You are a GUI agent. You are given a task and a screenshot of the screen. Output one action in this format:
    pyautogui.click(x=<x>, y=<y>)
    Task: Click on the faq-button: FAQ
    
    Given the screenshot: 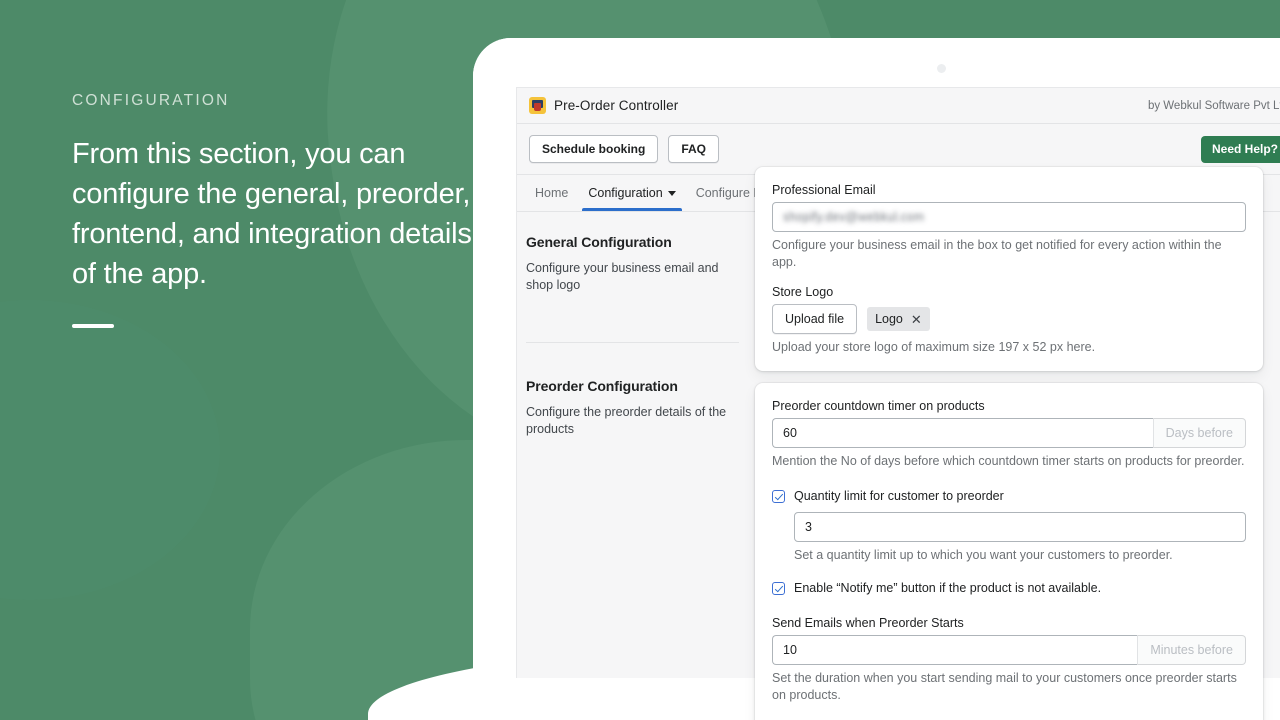 What is the action you would take?
    pyautogui.click(x=694, y=149)
    